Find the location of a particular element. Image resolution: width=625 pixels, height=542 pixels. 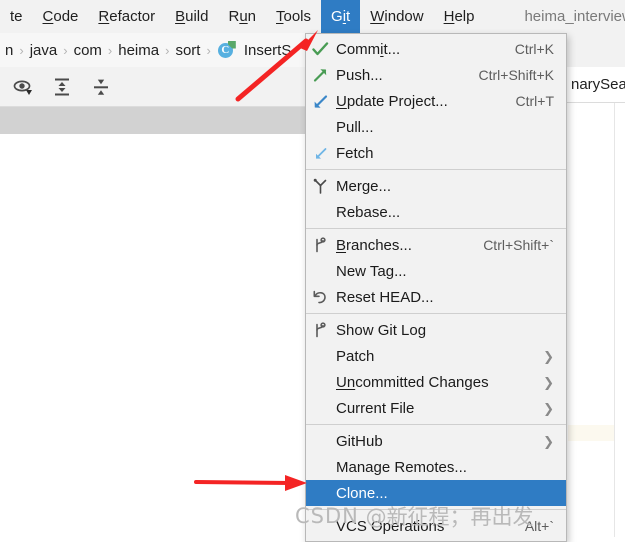

fetch-arrow-icon is located at coordinates (321, 153).